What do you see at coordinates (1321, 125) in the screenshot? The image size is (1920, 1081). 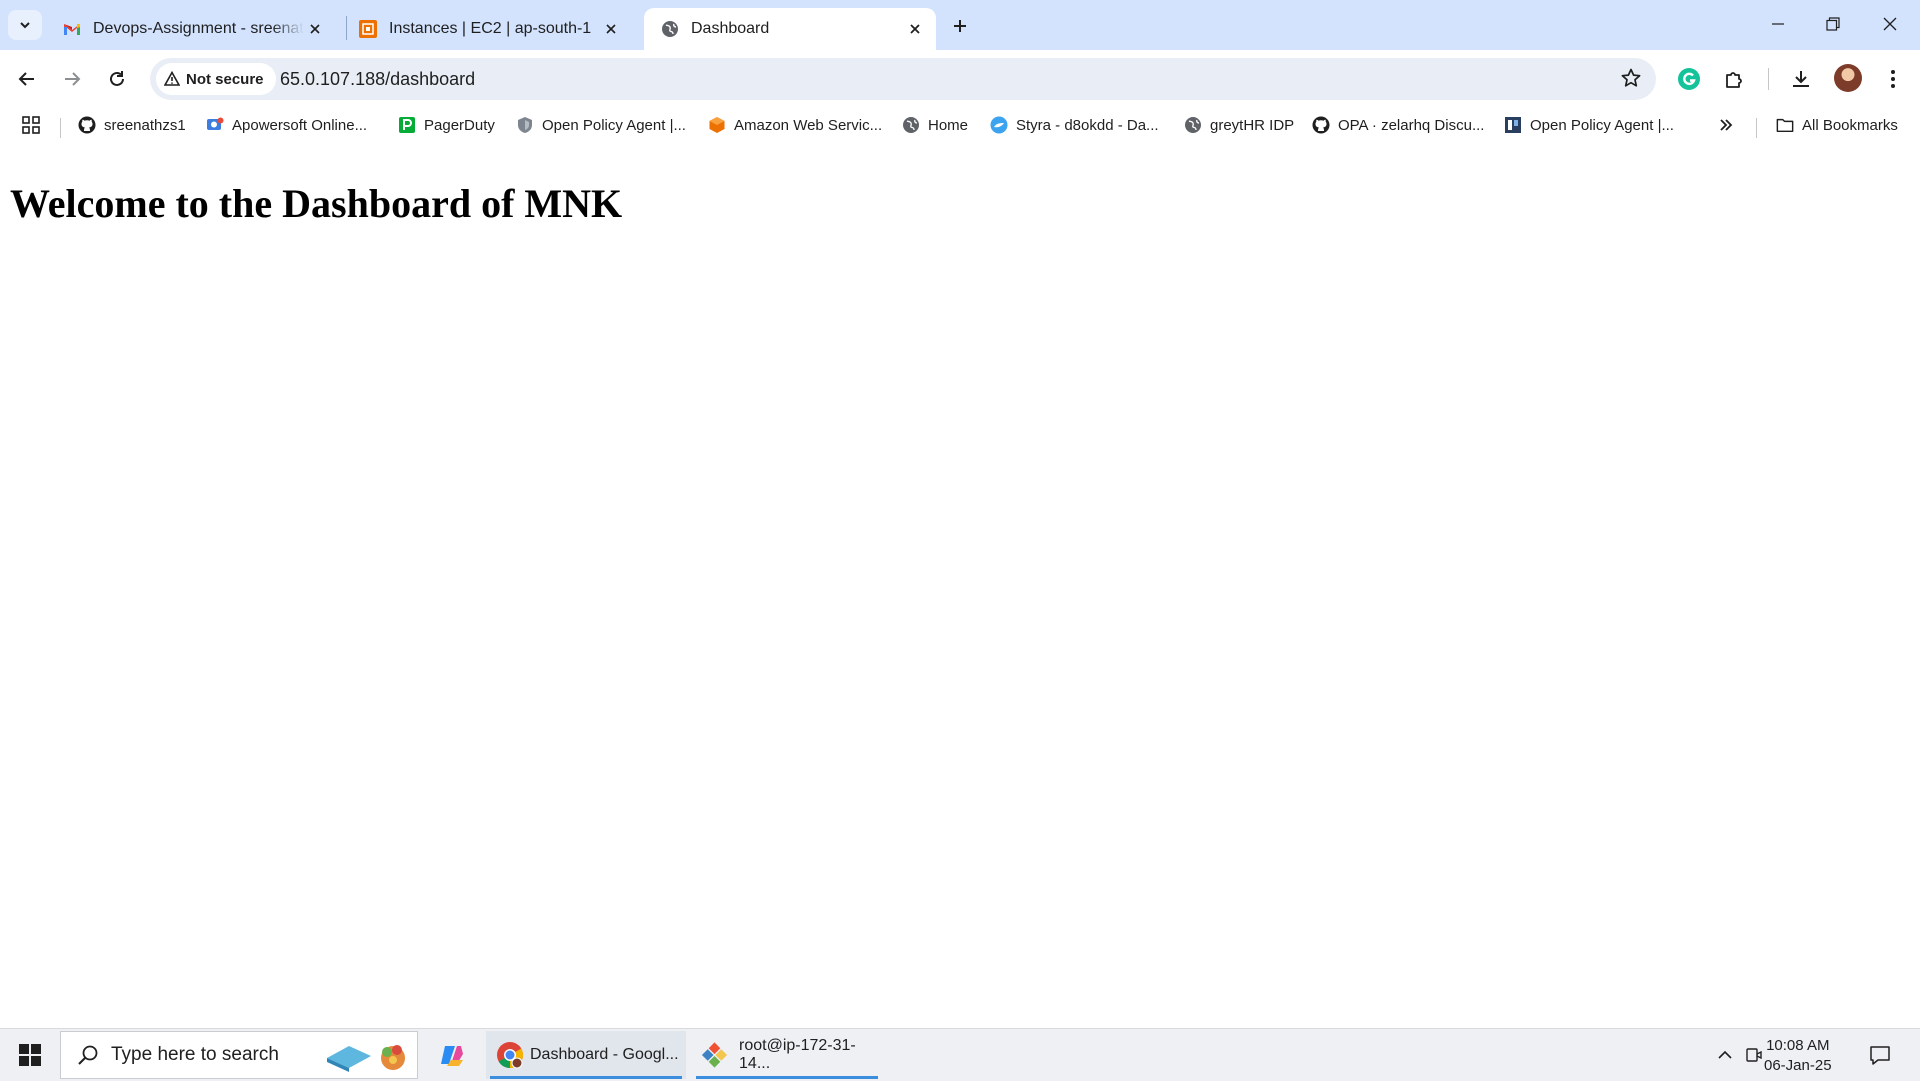 I see `github-icon` at bounding box center [1321, 125].